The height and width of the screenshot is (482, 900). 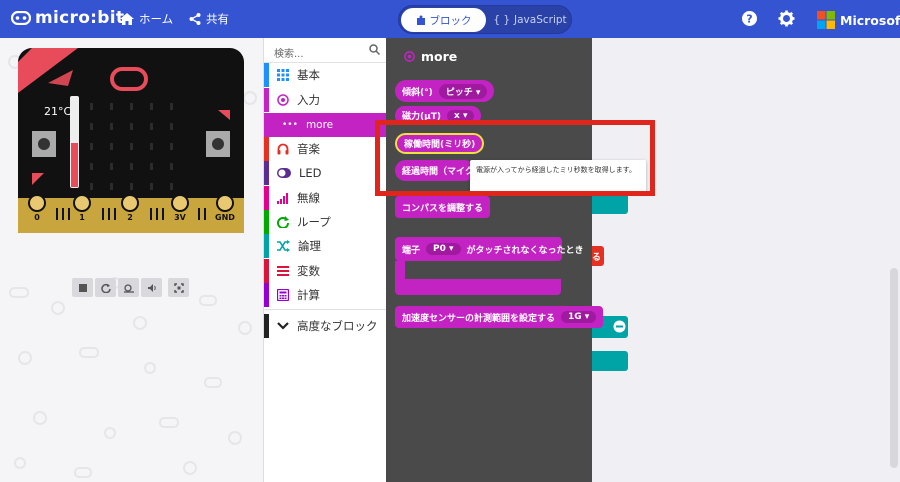 I want to click on toolbox-category-music: 音楽, so click(x=325, y=149).